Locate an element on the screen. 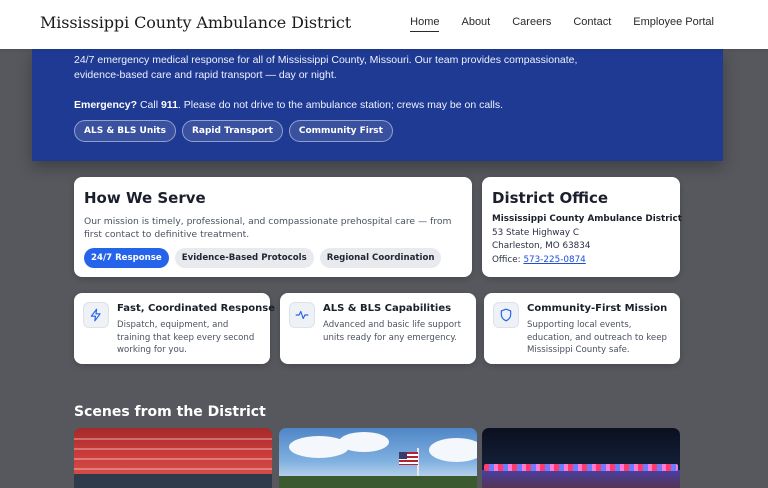 This screenshot has height=488, width=768. office-address-line1: 53 State Highway C is located at coordinates (536, 232).